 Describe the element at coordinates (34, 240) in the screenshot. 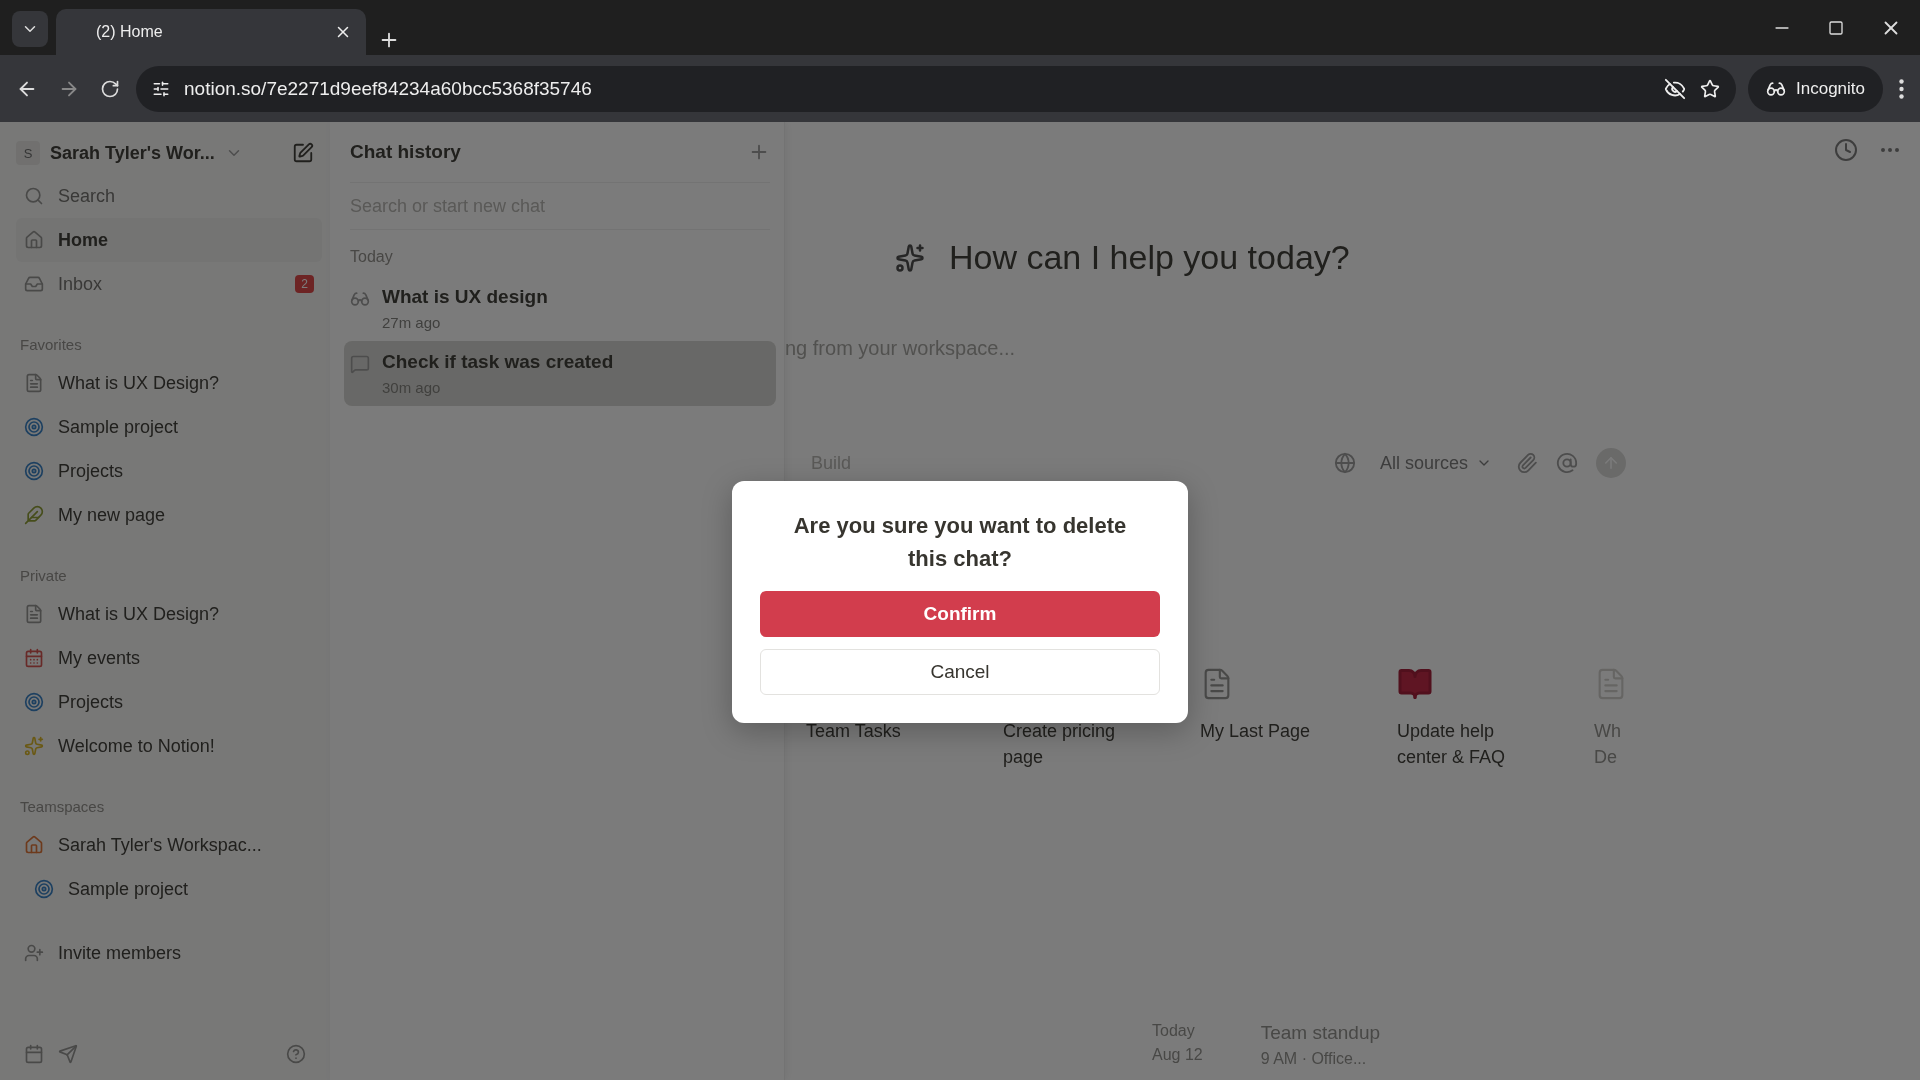

I see `home-icon` at that location.